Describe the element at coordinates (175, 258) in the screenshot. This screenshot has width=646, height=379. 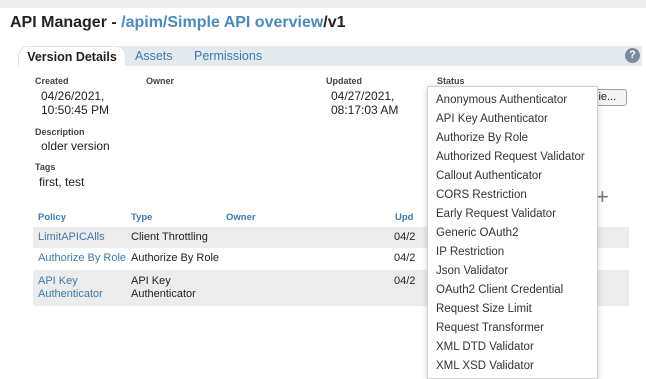
I see `policy-type: Authorize By Role` at that location.